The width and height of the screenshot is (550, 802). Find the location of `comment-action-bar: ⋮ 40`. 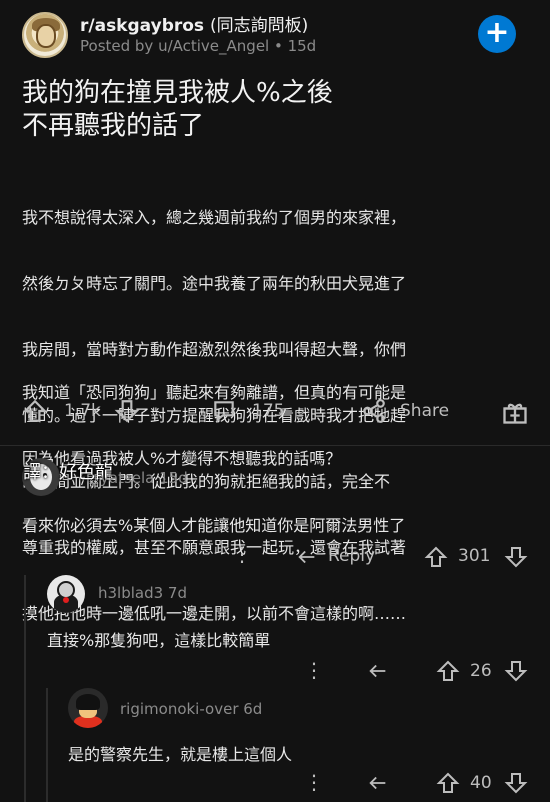

comment-action-bar: ⋮ 40 is located at coordinates (275, 785).